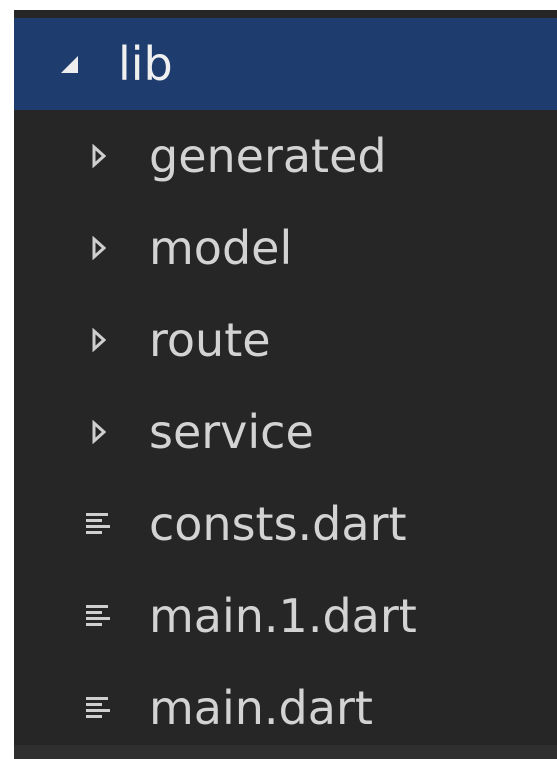  I want to click on tree-item-label: model, so click(221, 248).